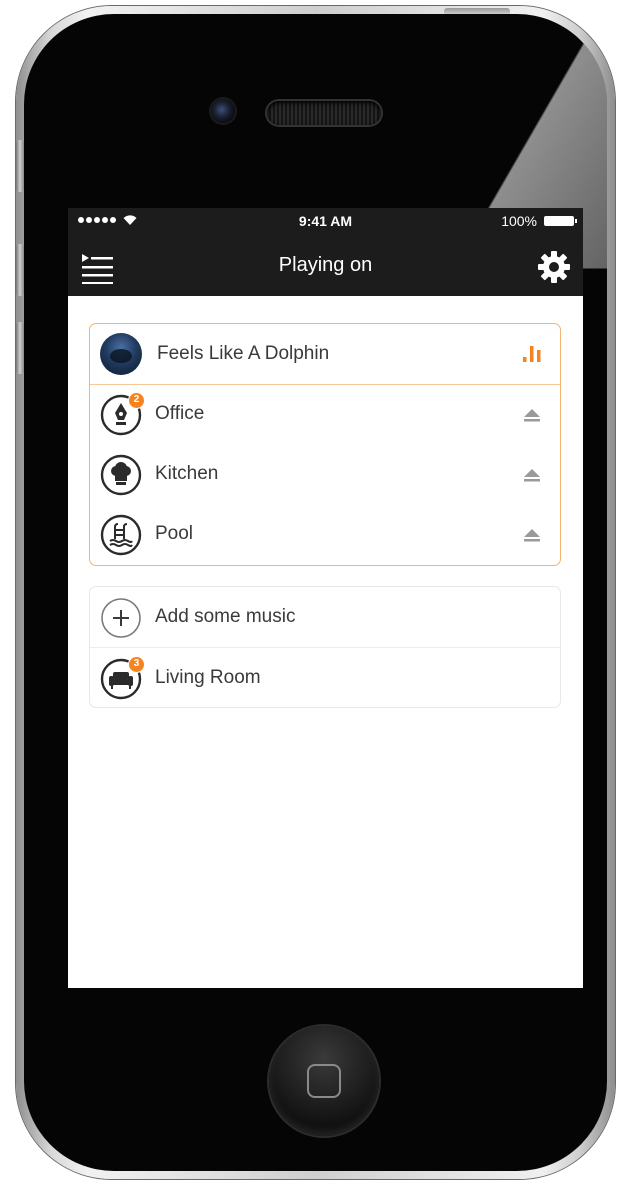 The height and width of the screenshot is (1187, 631). I want to click on room-label-kitchen: Kitchen, so click(187, 473).